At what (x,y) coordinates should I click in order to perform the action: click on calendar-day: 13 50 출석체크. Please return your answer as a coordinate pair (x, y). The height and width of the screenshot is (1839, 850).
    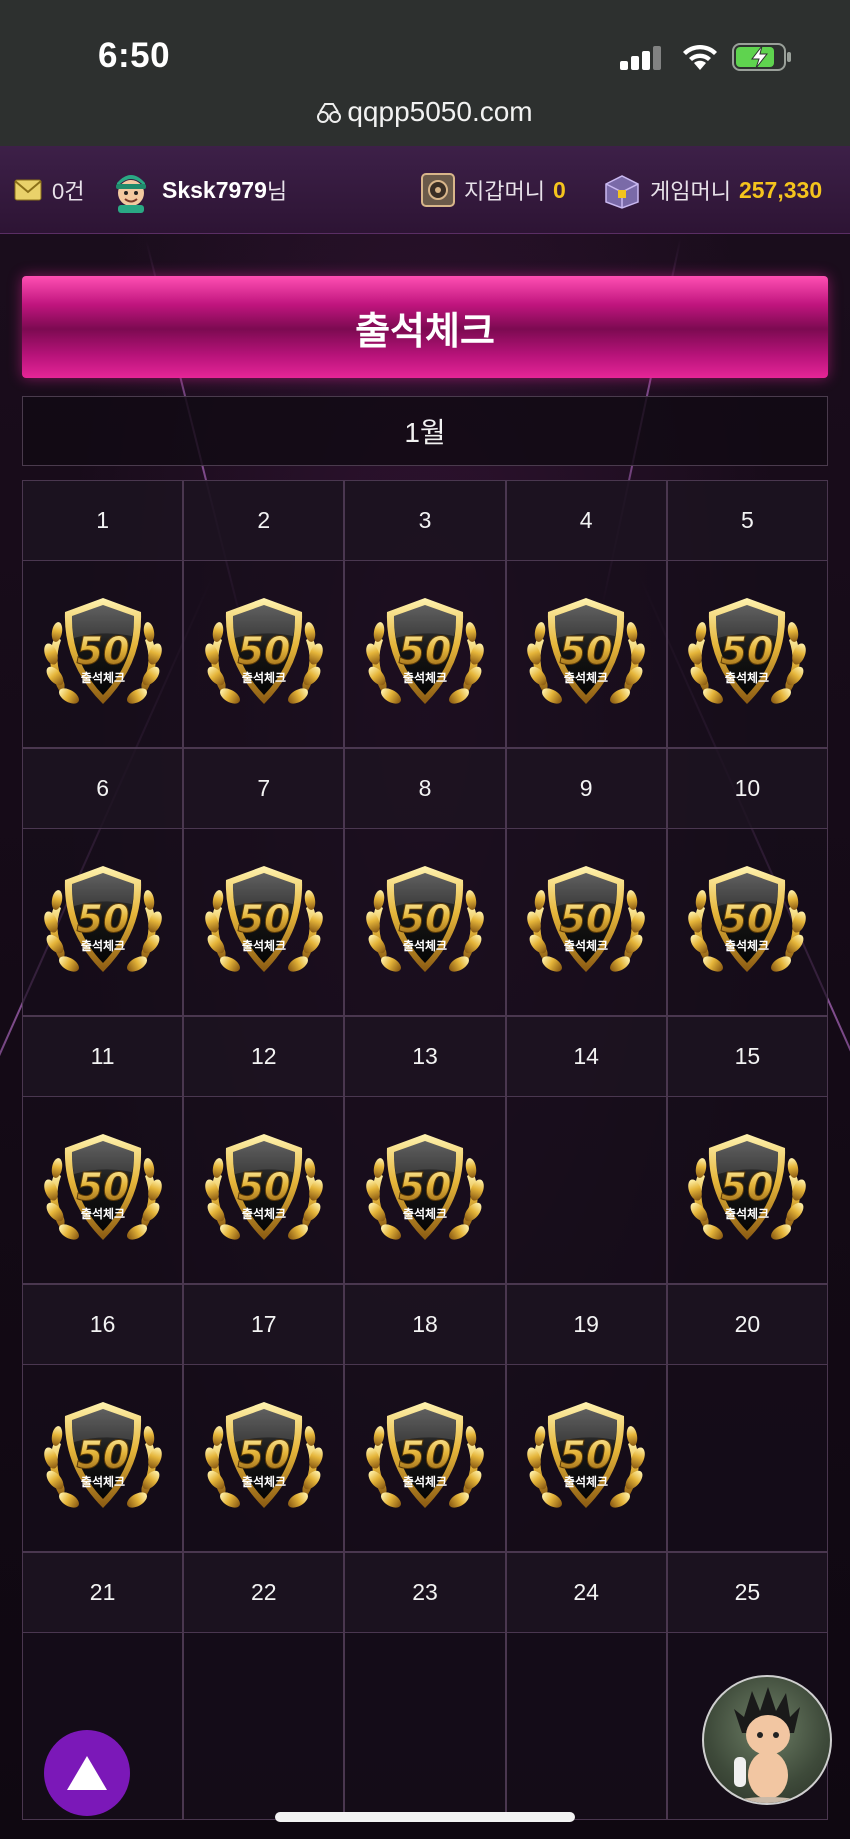
    Looking at the image, I should click on (425, 1150).